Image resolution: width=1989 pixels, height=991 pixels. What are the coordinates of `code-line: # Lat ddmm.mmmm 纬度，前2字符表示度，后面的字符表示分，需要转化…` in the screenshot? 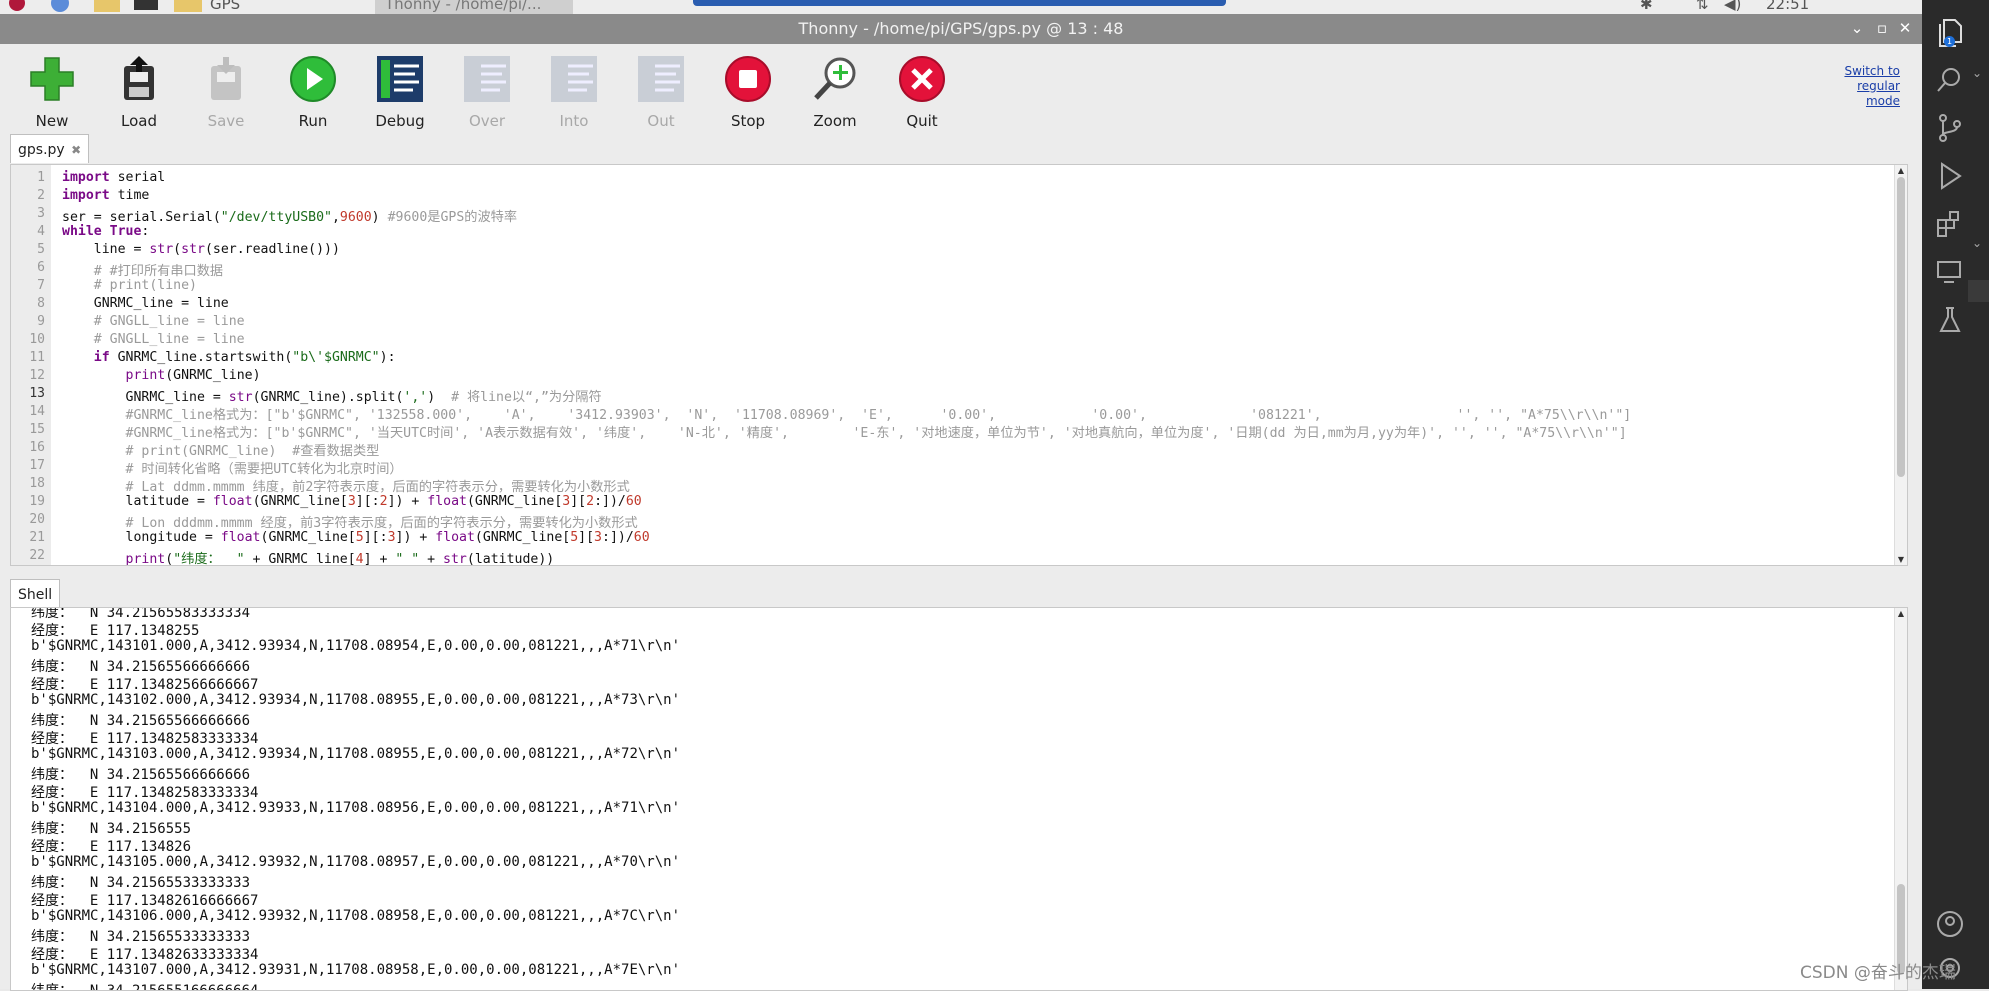 It's located at (346, 485).